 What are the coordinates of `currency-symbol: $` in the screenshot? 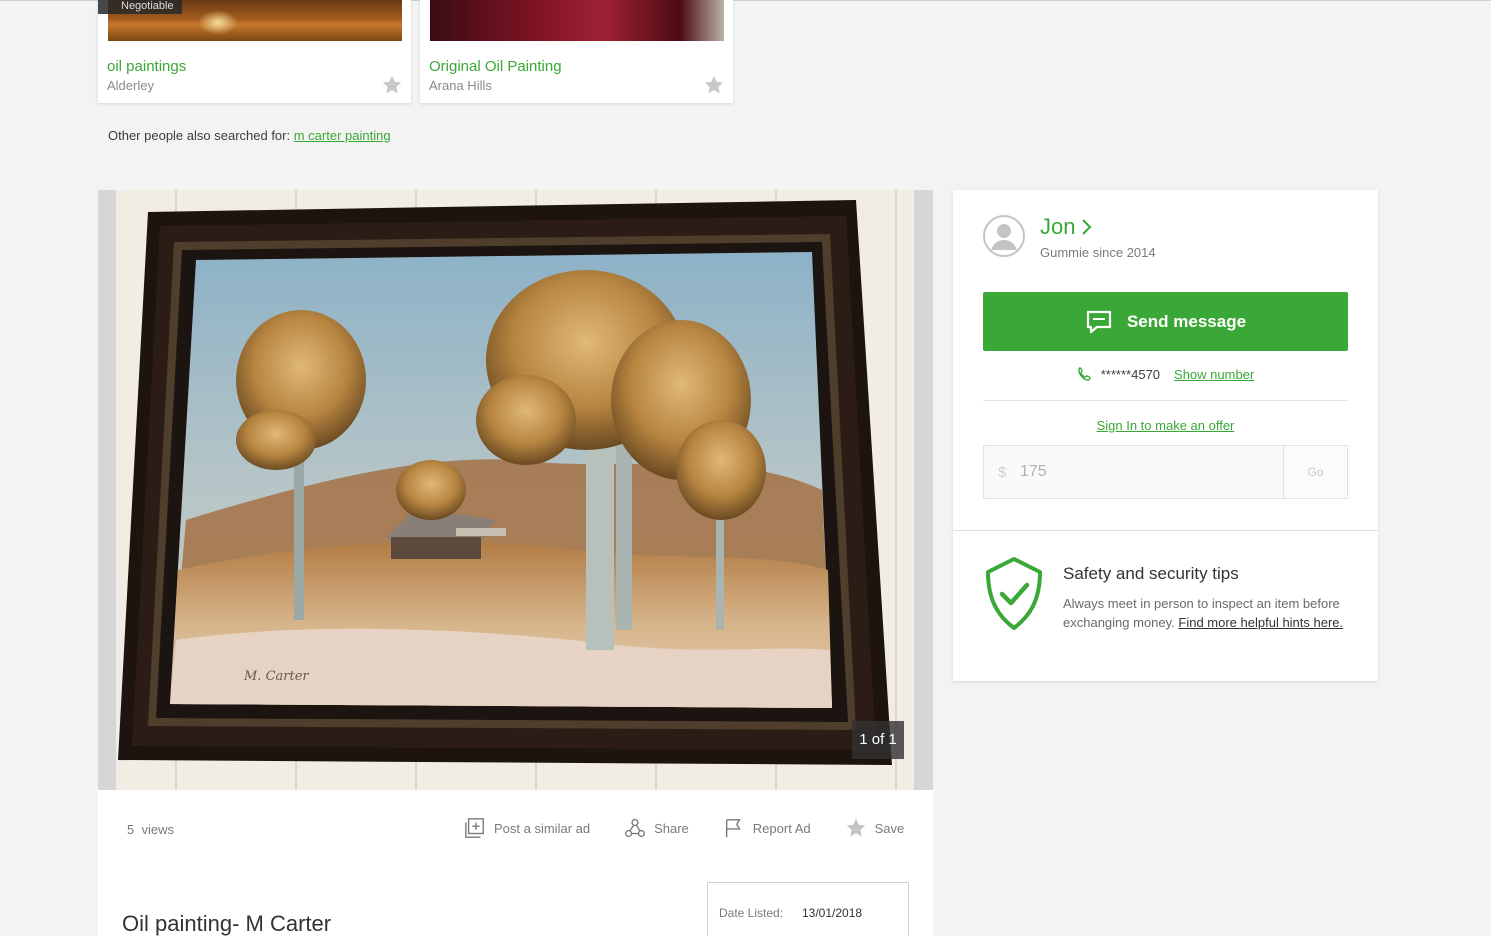 It's located at (1002, 472).